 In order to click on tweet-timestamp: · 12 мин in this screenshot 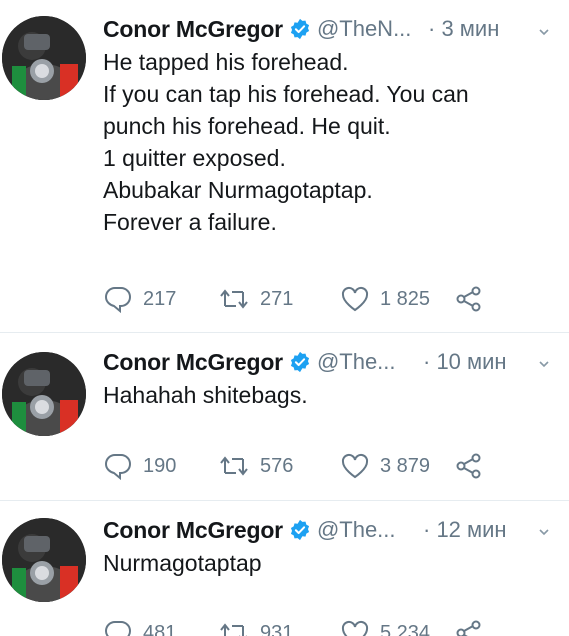, I will do `click(465, 530)`.